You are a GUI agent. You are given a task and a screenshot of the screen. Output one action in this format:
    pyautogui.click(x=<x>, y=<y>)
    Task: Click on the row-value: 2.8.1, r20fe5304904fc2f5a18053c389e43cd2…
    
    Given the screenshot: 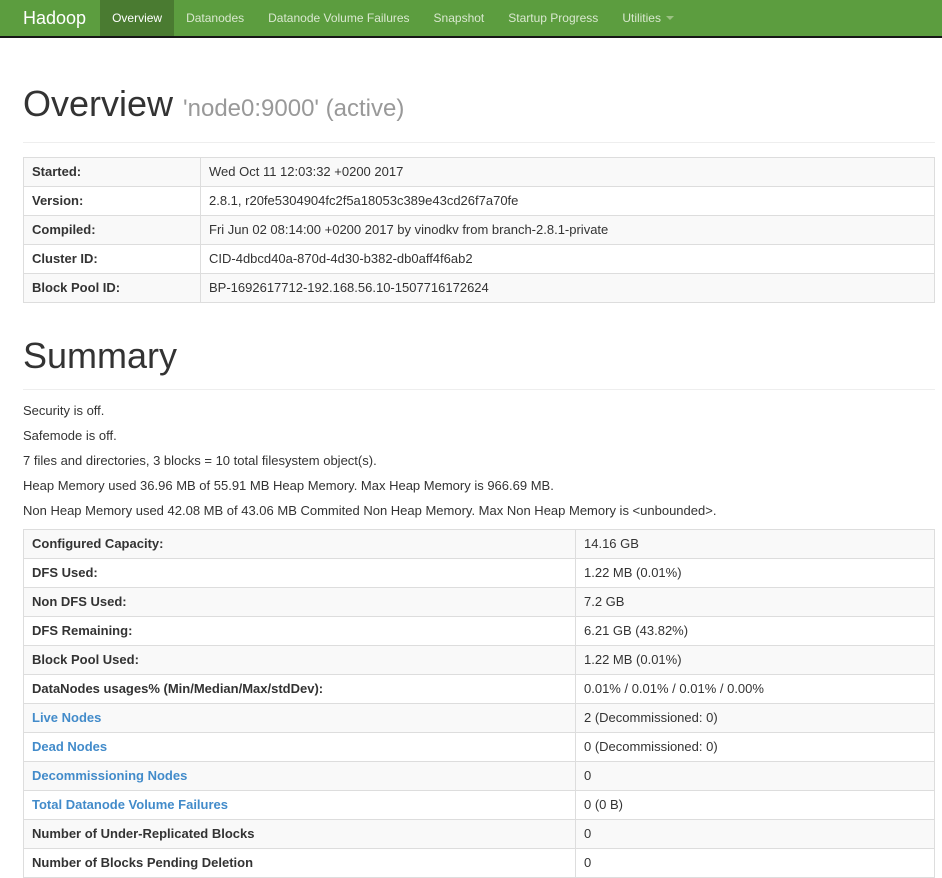 What is the action you would take?
    pyautogui.click(x=567, y=201)
    